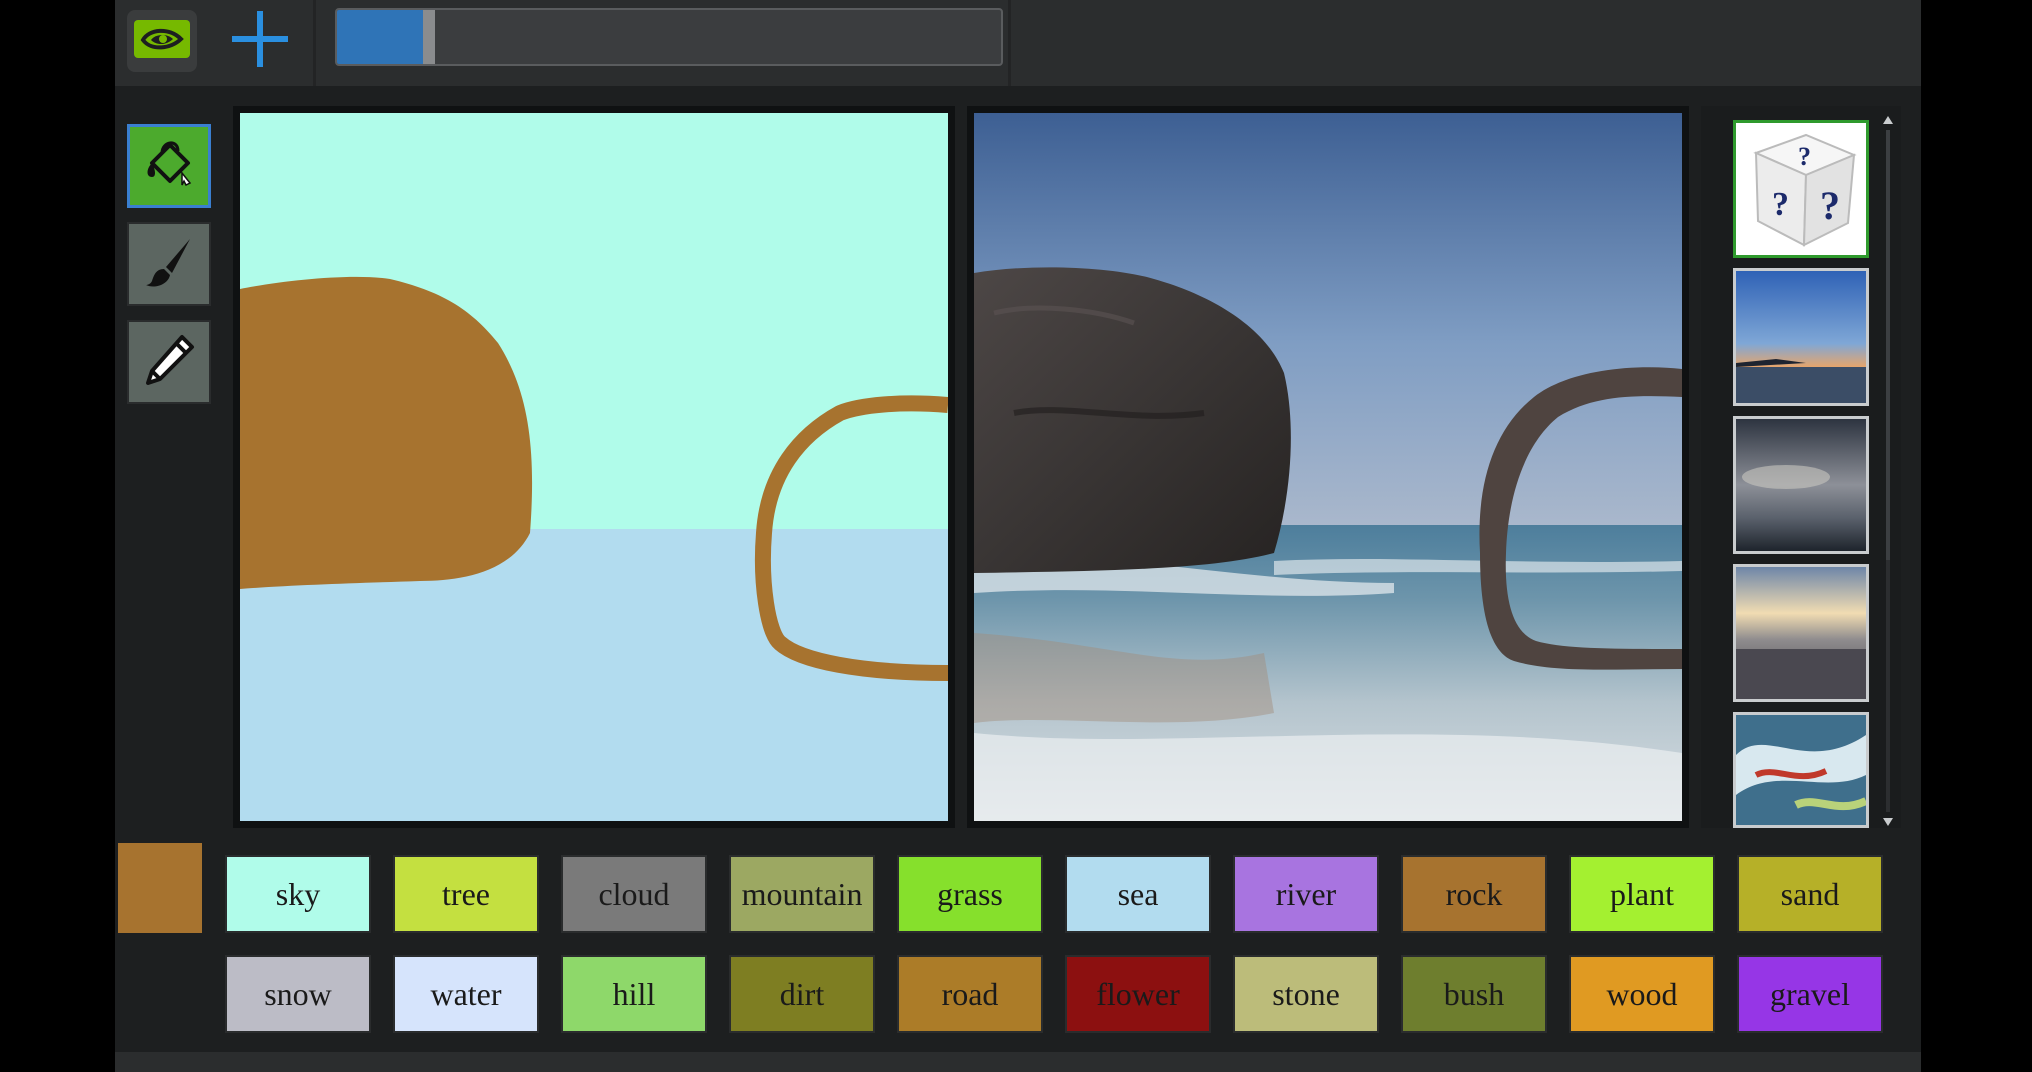  Describe the element at coordinates (298, 894) in the screenshot. I see `label-button-sky: sky` at that location.